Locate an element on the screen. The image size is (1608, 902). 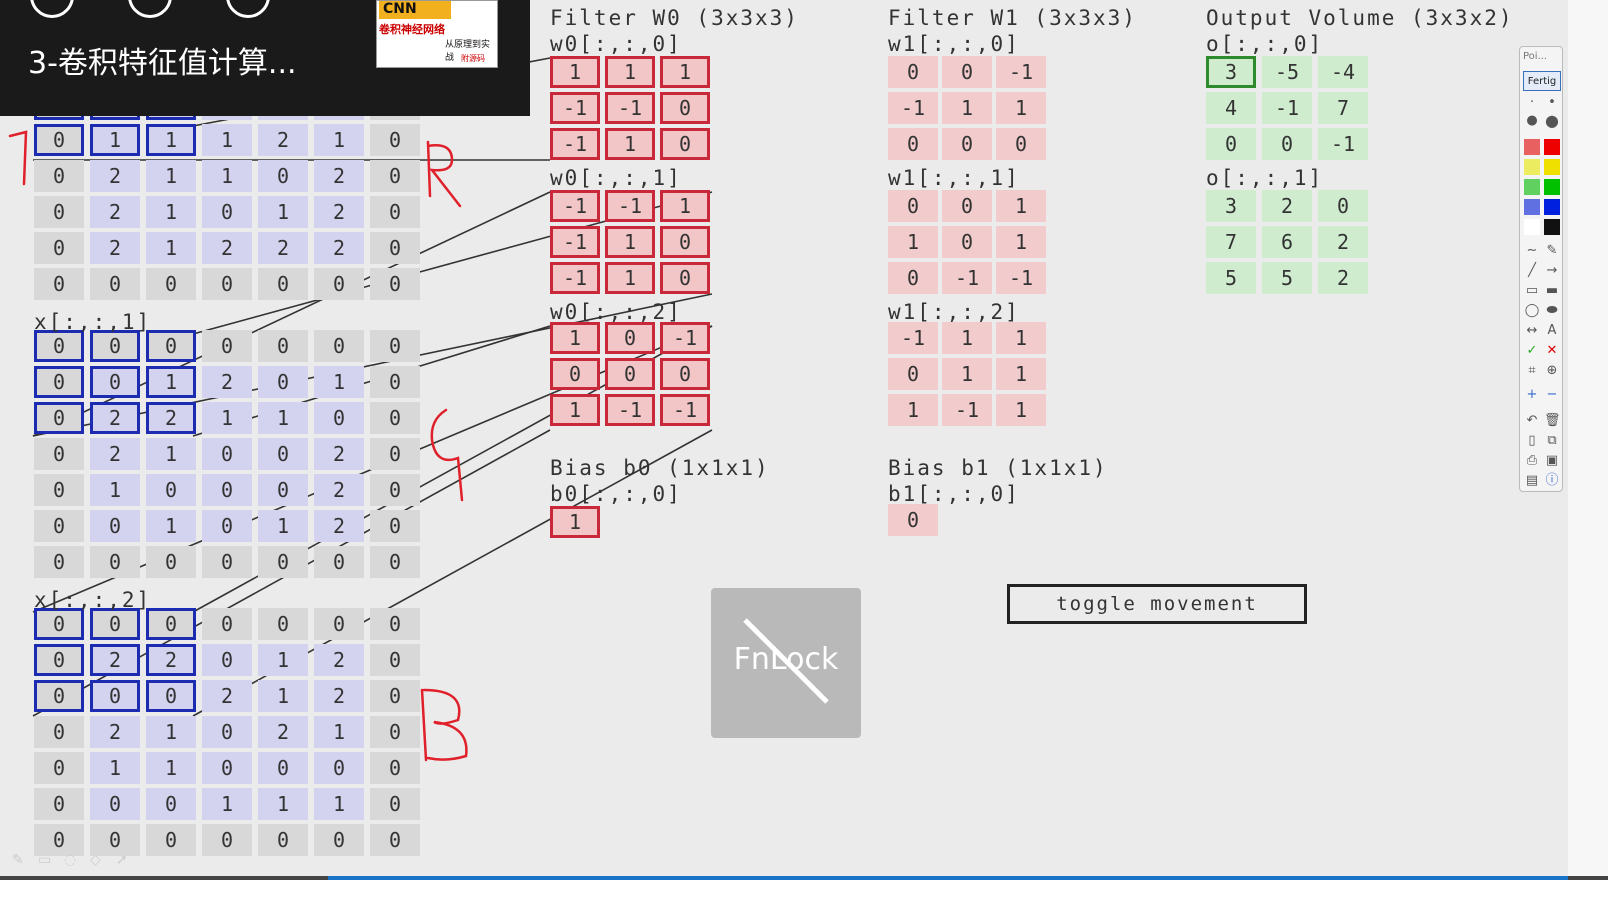
fnlock-overlay: FnLock is located at coordinates (786, 663).